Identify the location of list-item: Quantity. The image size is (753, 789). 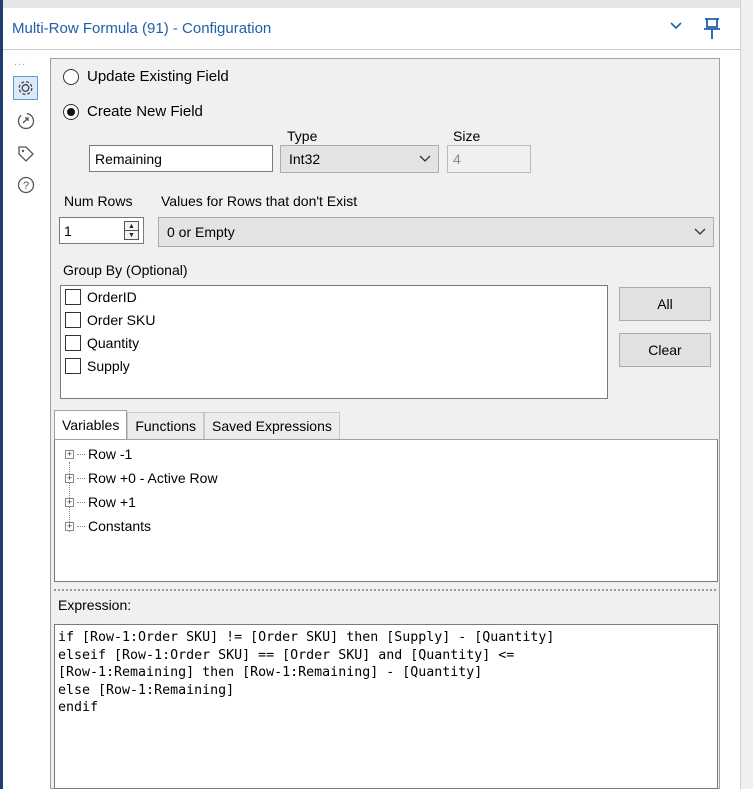
(102, 343).